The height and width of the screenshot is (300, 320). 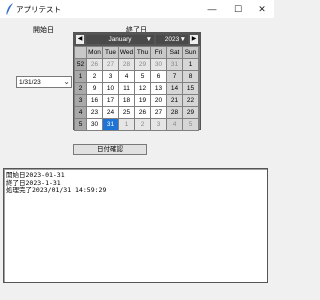 What do you see at coordinates (174, 88) in the screenshot?
I see `calendar-day: 14` at bounding box center [174, 88].